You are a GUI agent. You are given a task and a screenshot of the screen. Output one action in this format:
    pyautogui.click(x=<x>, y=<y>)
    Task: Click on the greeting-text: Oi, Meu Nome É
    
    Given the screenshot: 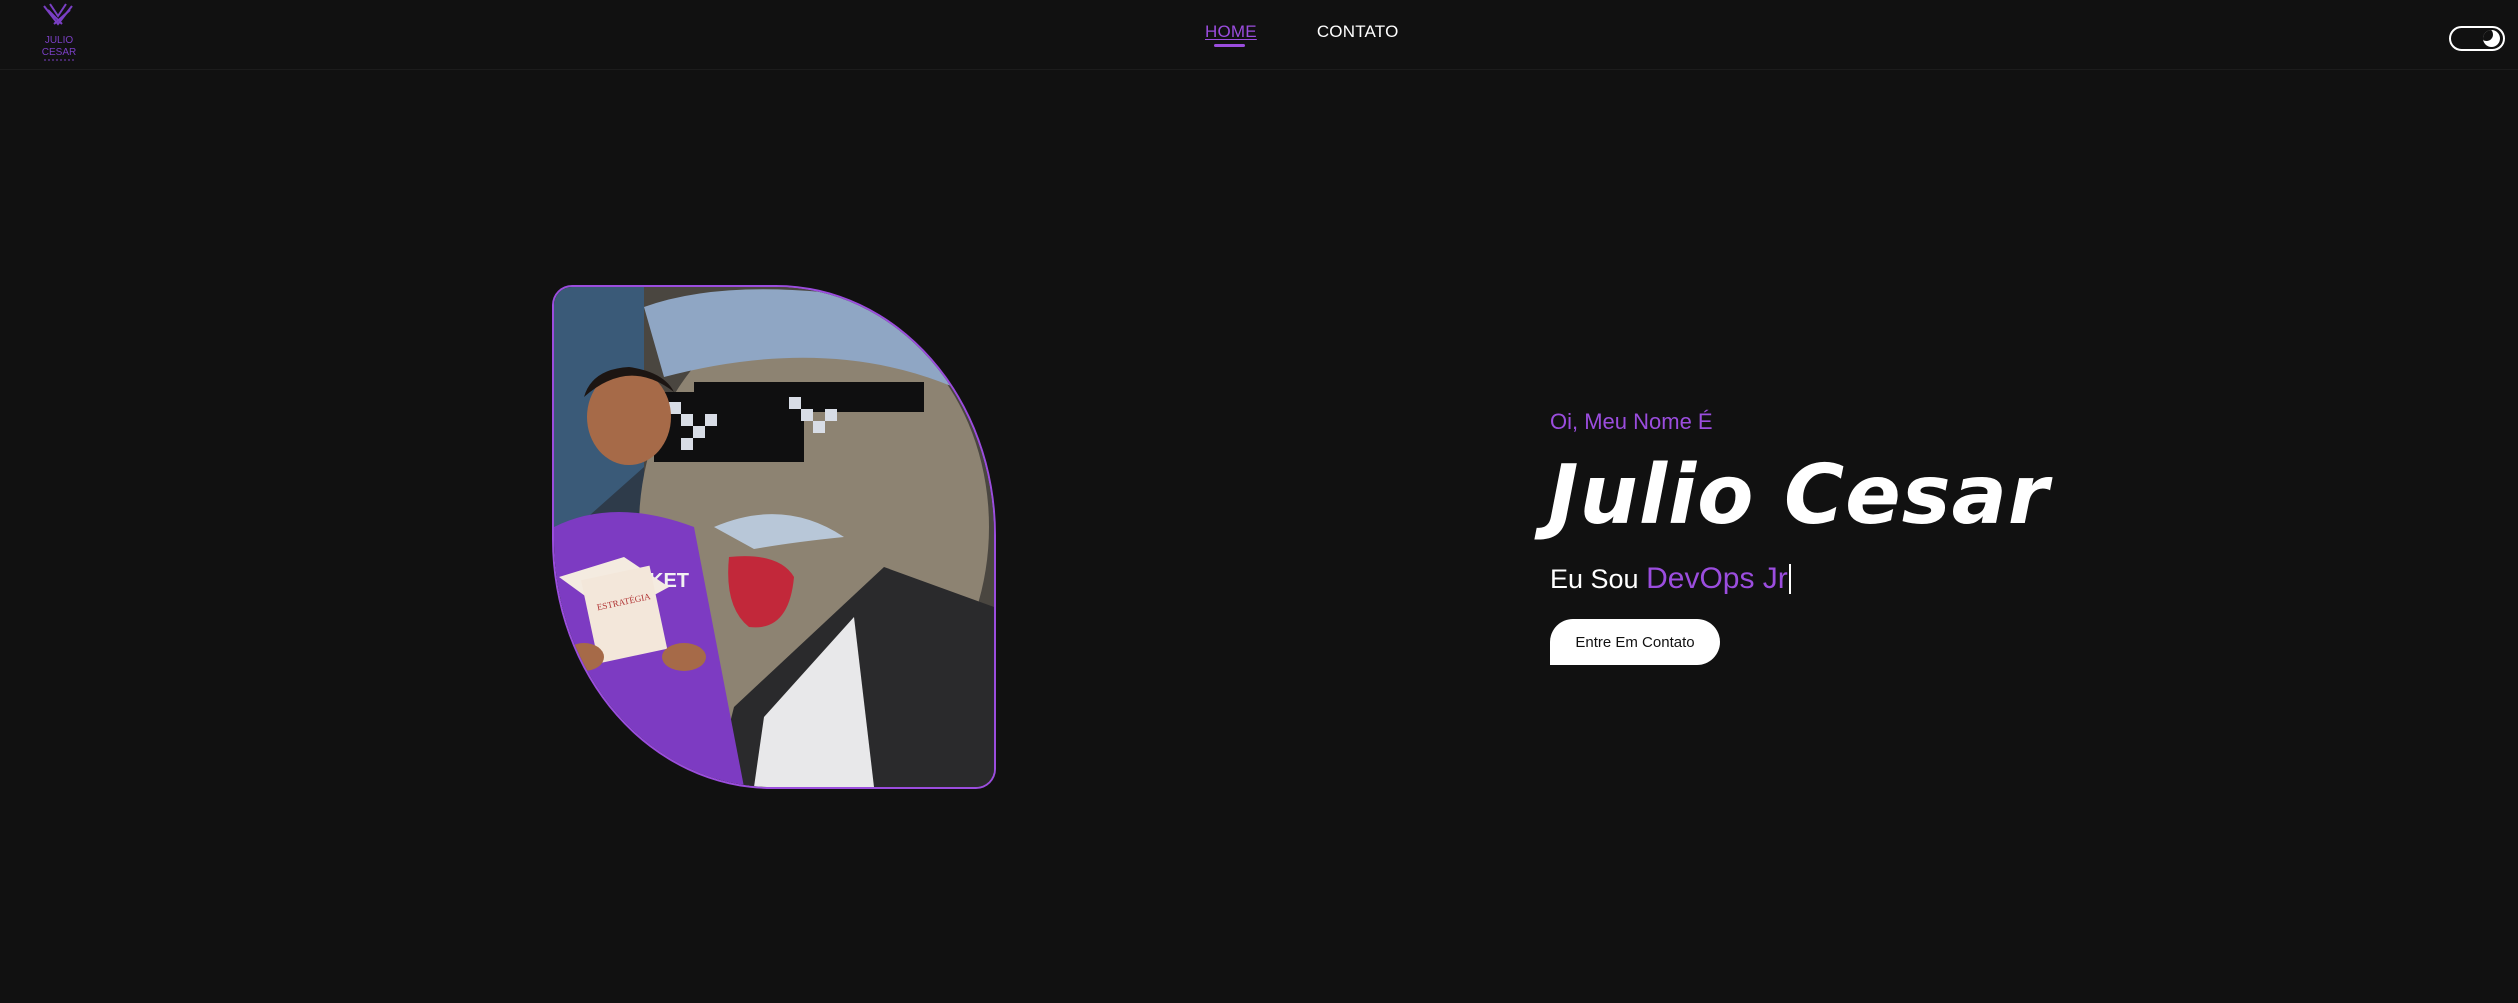 What is the action you would take?
    pyautogui.click(x=1631, y=421)
    